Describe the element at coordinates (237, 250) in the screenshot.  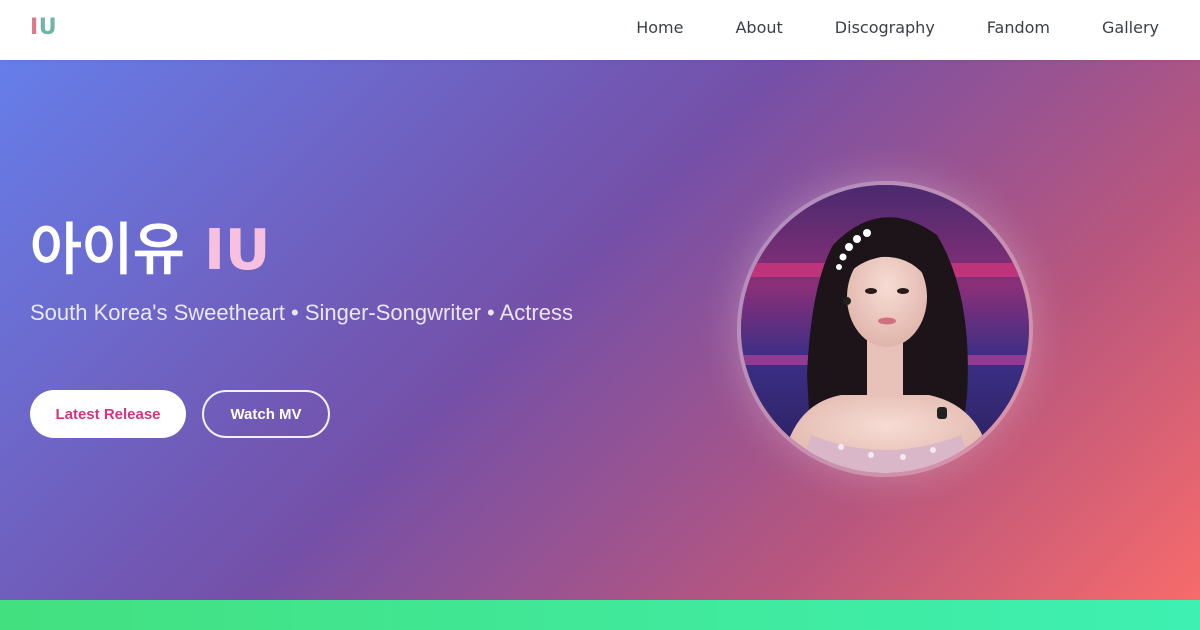
I see `hero-title-latin: IU` at that location.